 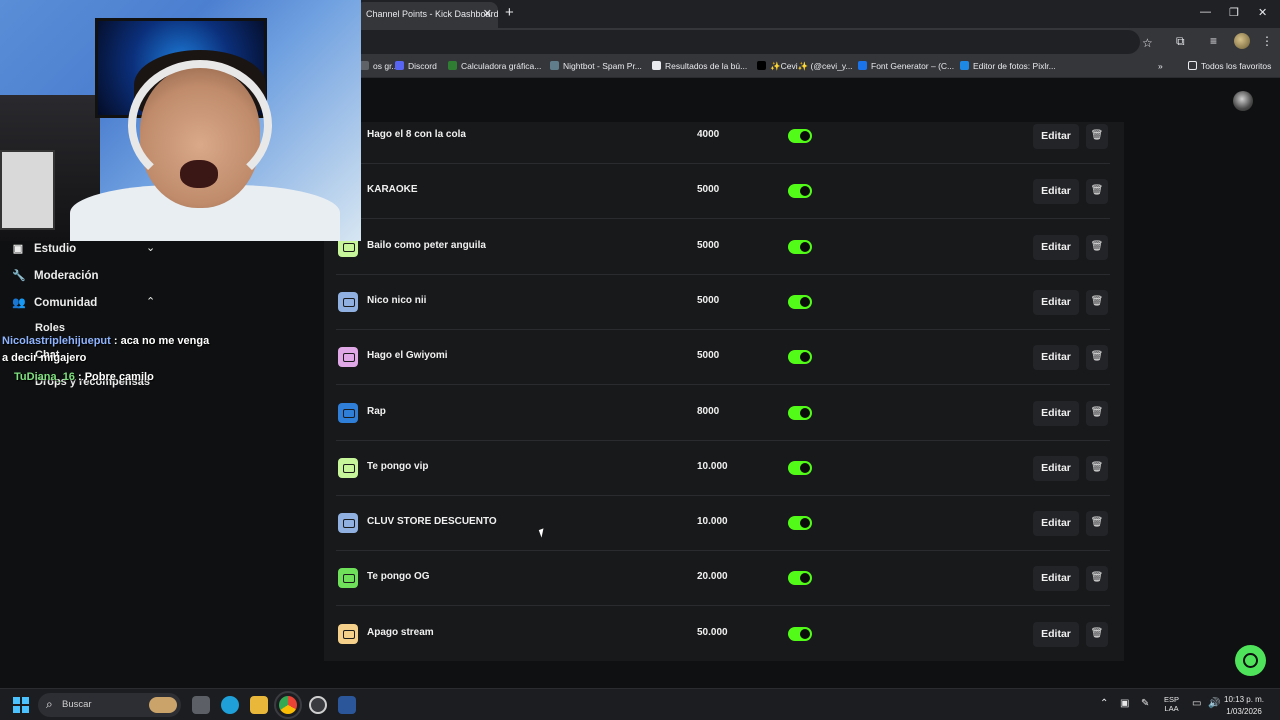 I want to click on clock-time: 10:13 p. m., so click(x=1244, y=699).